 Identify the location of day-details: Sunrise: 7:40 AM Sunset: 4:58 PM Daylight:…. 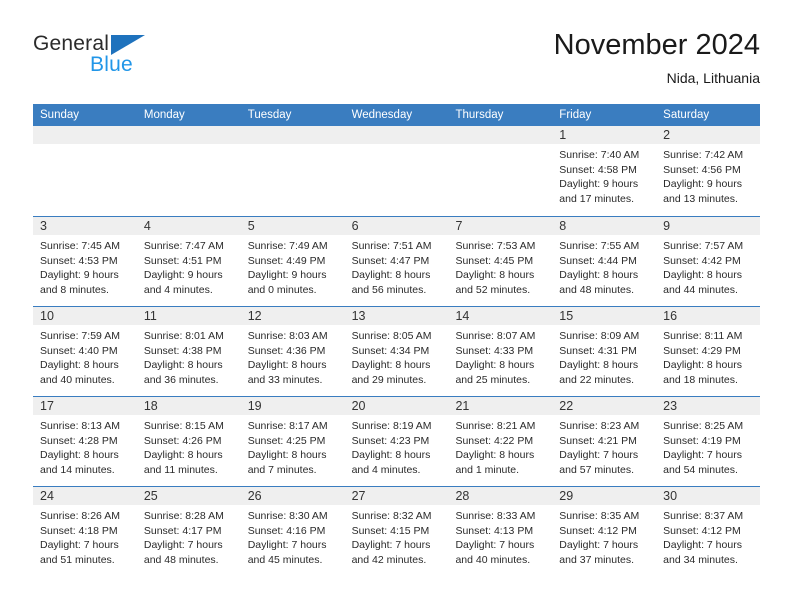
(604, 175).